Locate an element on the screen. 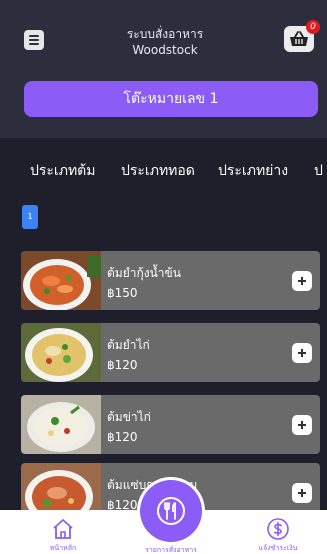 The height and width of the screenshot is (554, 327). fork-knife-icon is located at coordinates (171, 511).